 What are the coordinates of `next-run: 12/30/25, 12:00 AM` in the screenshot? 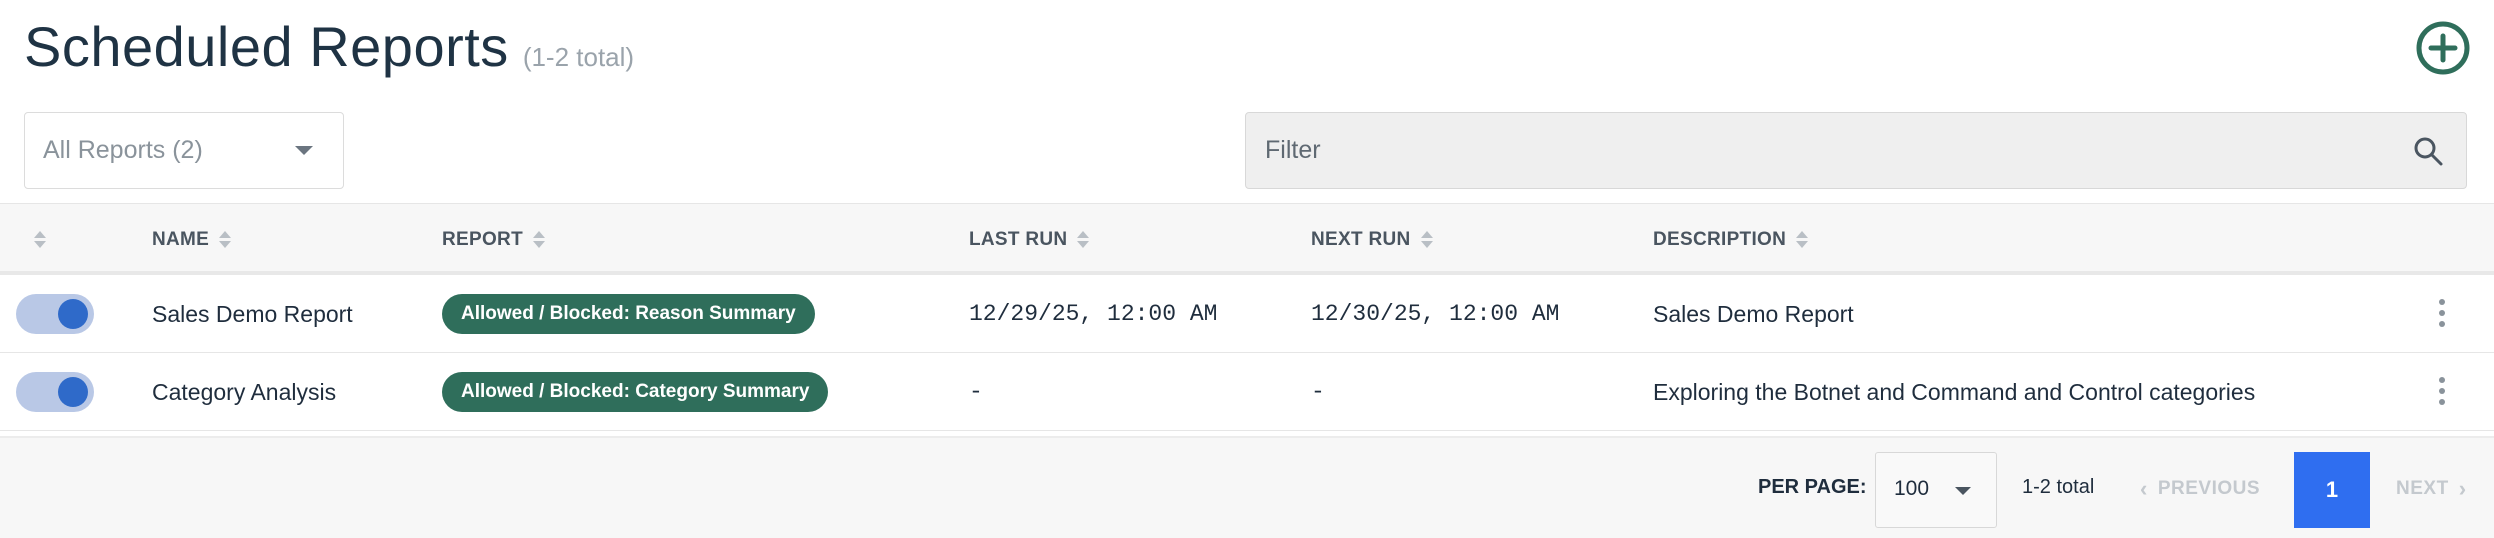 It's located at (1435, 314).